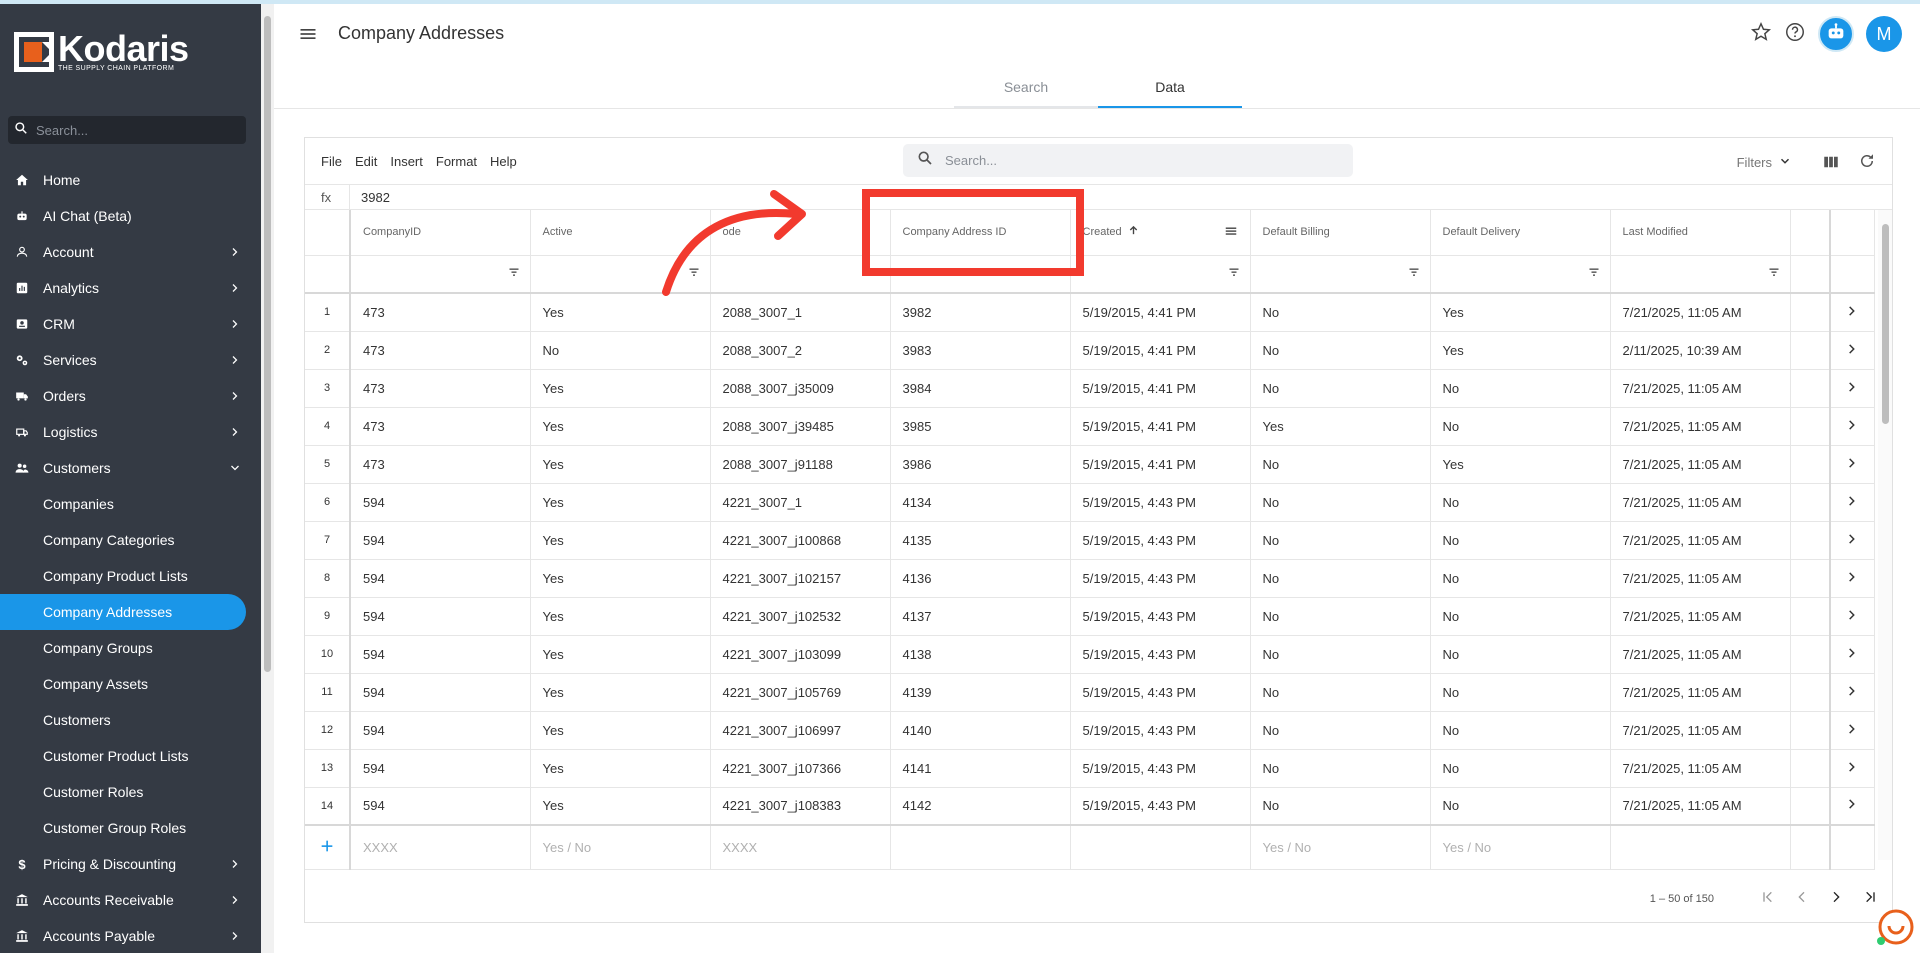  I want to click on new-row-cell-created, so click(1160, 847).